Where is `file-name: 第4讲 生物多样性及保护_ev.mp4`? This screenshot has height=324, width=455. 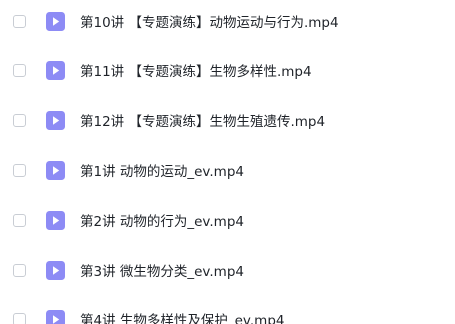 file-name: 第4讲 生物多样性及保护_ev.mp4 is located at coordinates (182, 318).